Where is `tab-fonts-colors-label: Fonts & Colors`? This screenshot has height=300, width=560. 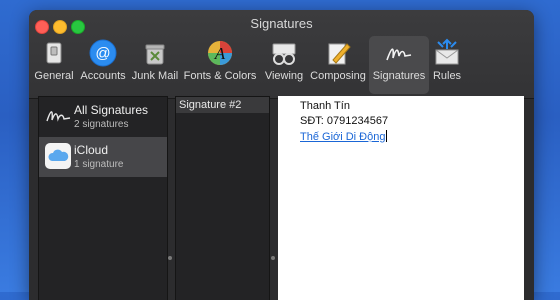
tab-fonts-colors-label: Fonts & Colors is located at coordinates (220, 76).